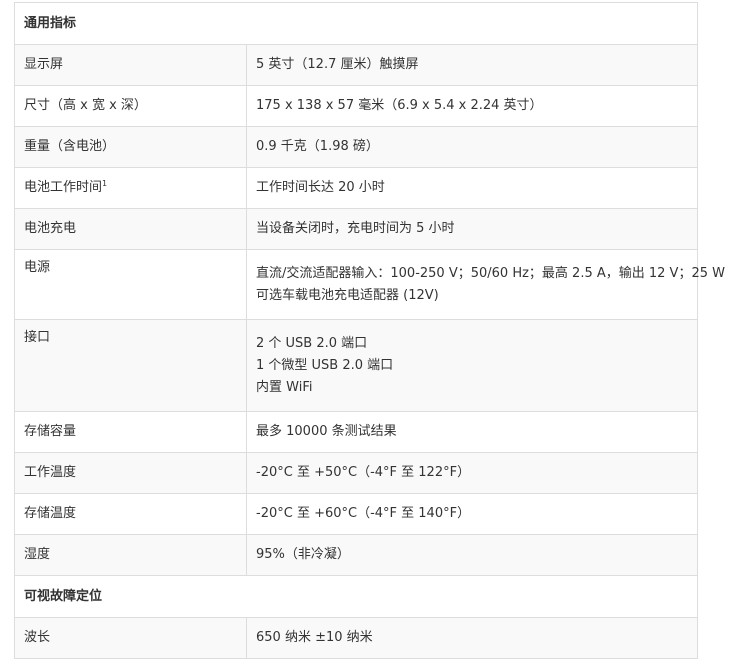 The height and width of the screenshot is (659, 748). I want to click on value-line: 最多 10000 条测试结果, so click(326, 431).